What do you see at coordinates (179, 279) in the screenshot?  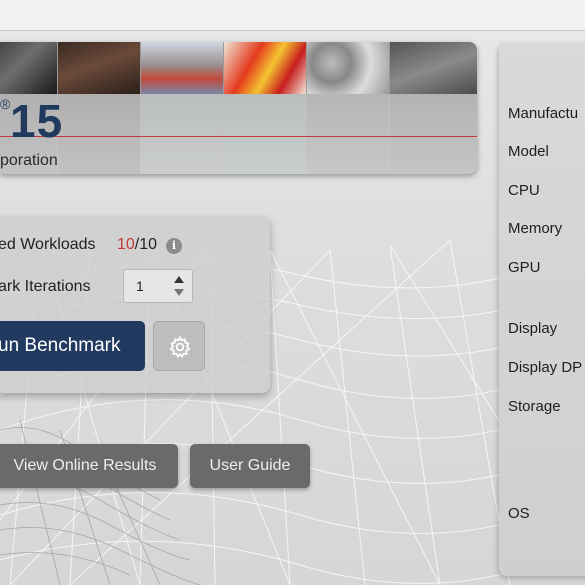 I see `chevron-up-icon` at bounding box center [179, 279].